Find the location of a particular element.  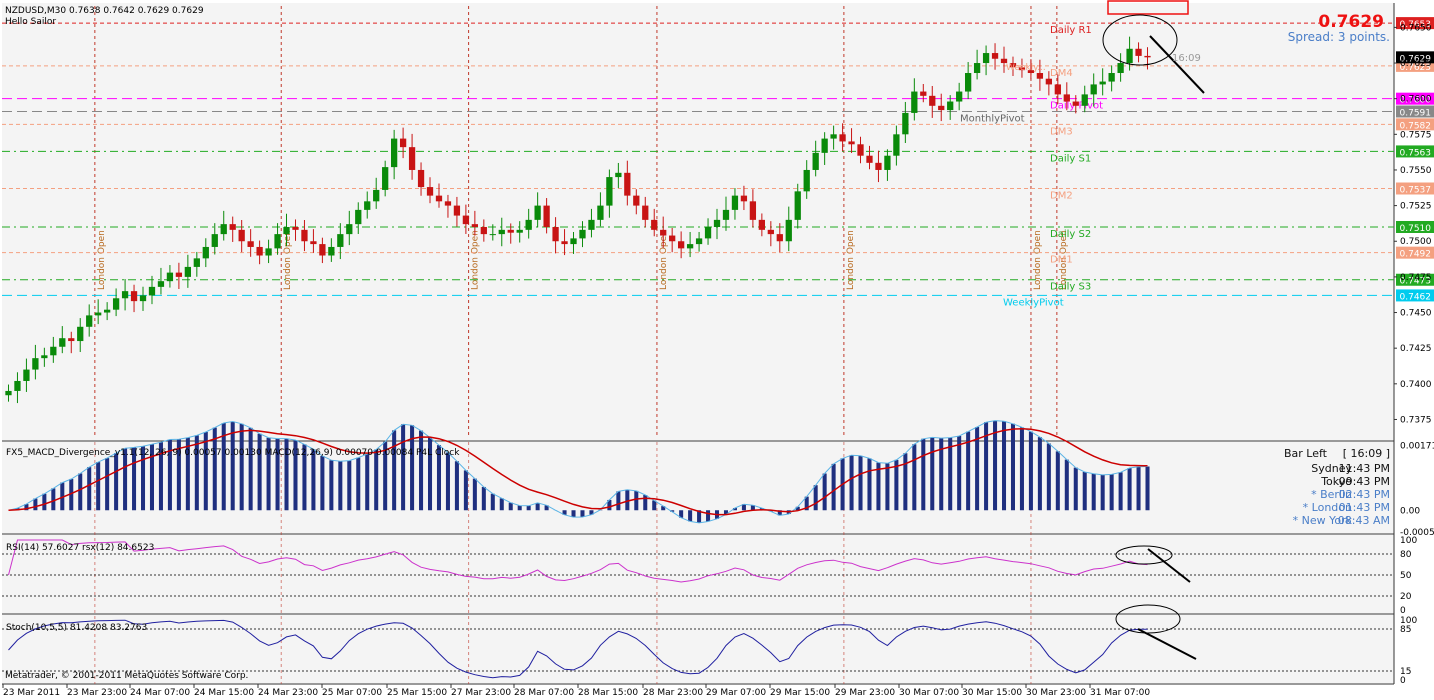

price-tag-text: 0.7563 is located at coordinates (1416, 153).